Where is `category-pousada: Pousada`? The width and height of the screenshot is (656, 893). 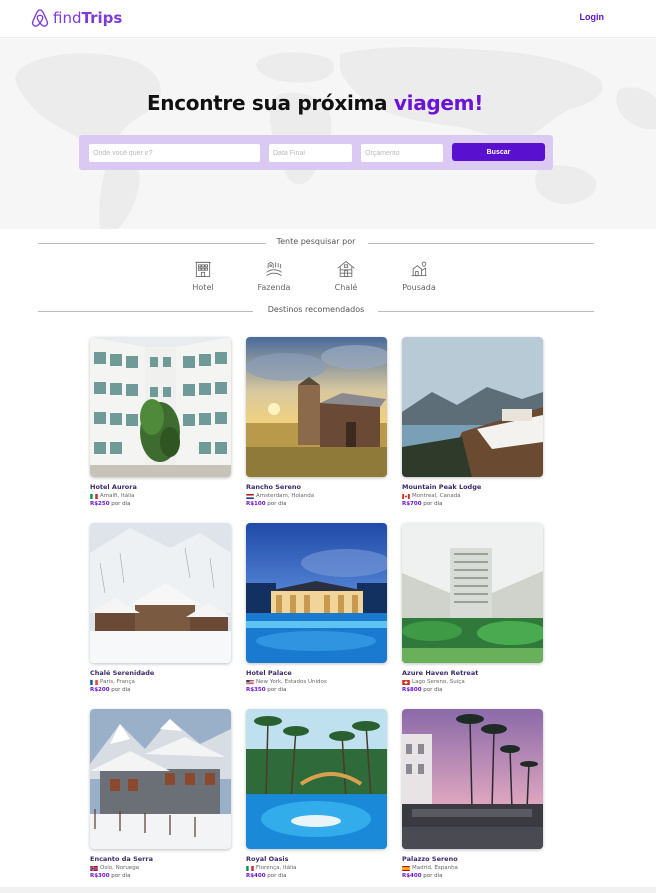
category-pousada: Pousada is located at coordinates (419, 275).